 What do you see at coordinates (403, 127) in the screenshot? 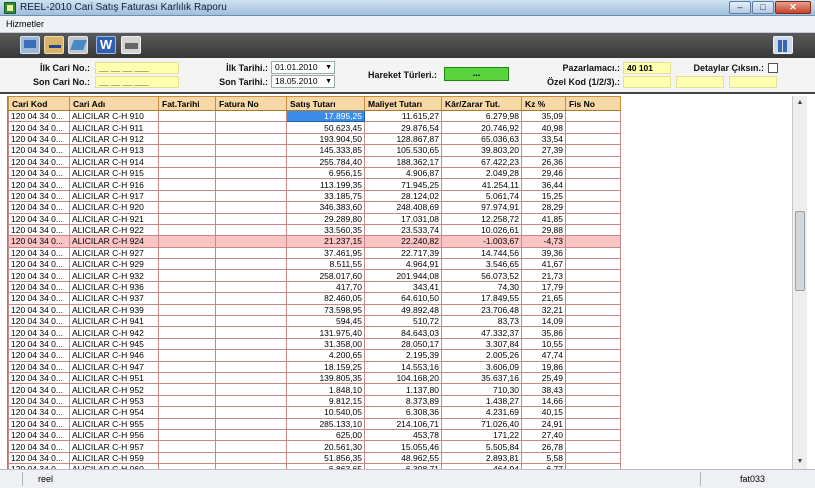
I see `table-cell: 29.876,54` at bounding box center [403, 127].